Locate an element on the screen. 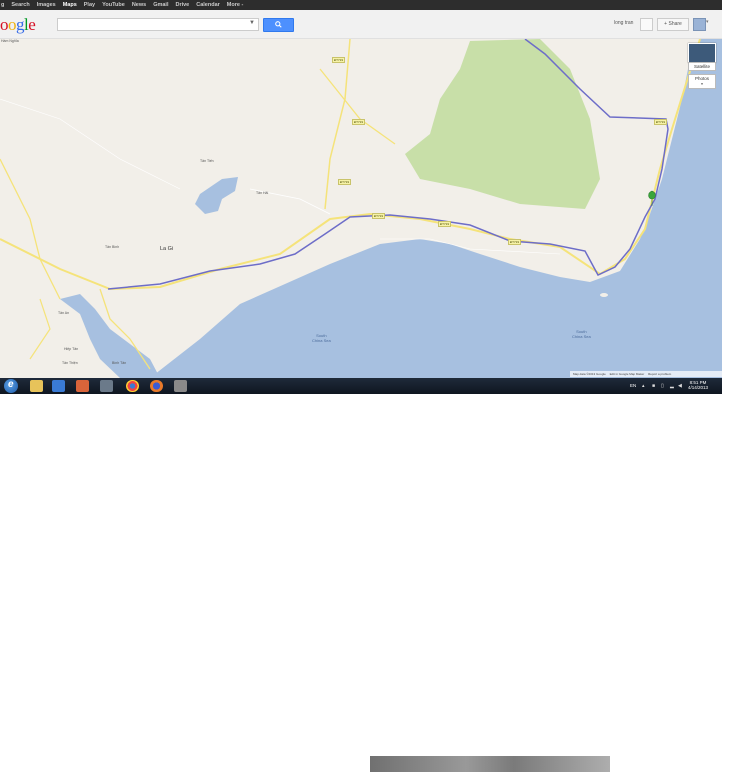  user-name: long tran is located at coordinates (623, 23).